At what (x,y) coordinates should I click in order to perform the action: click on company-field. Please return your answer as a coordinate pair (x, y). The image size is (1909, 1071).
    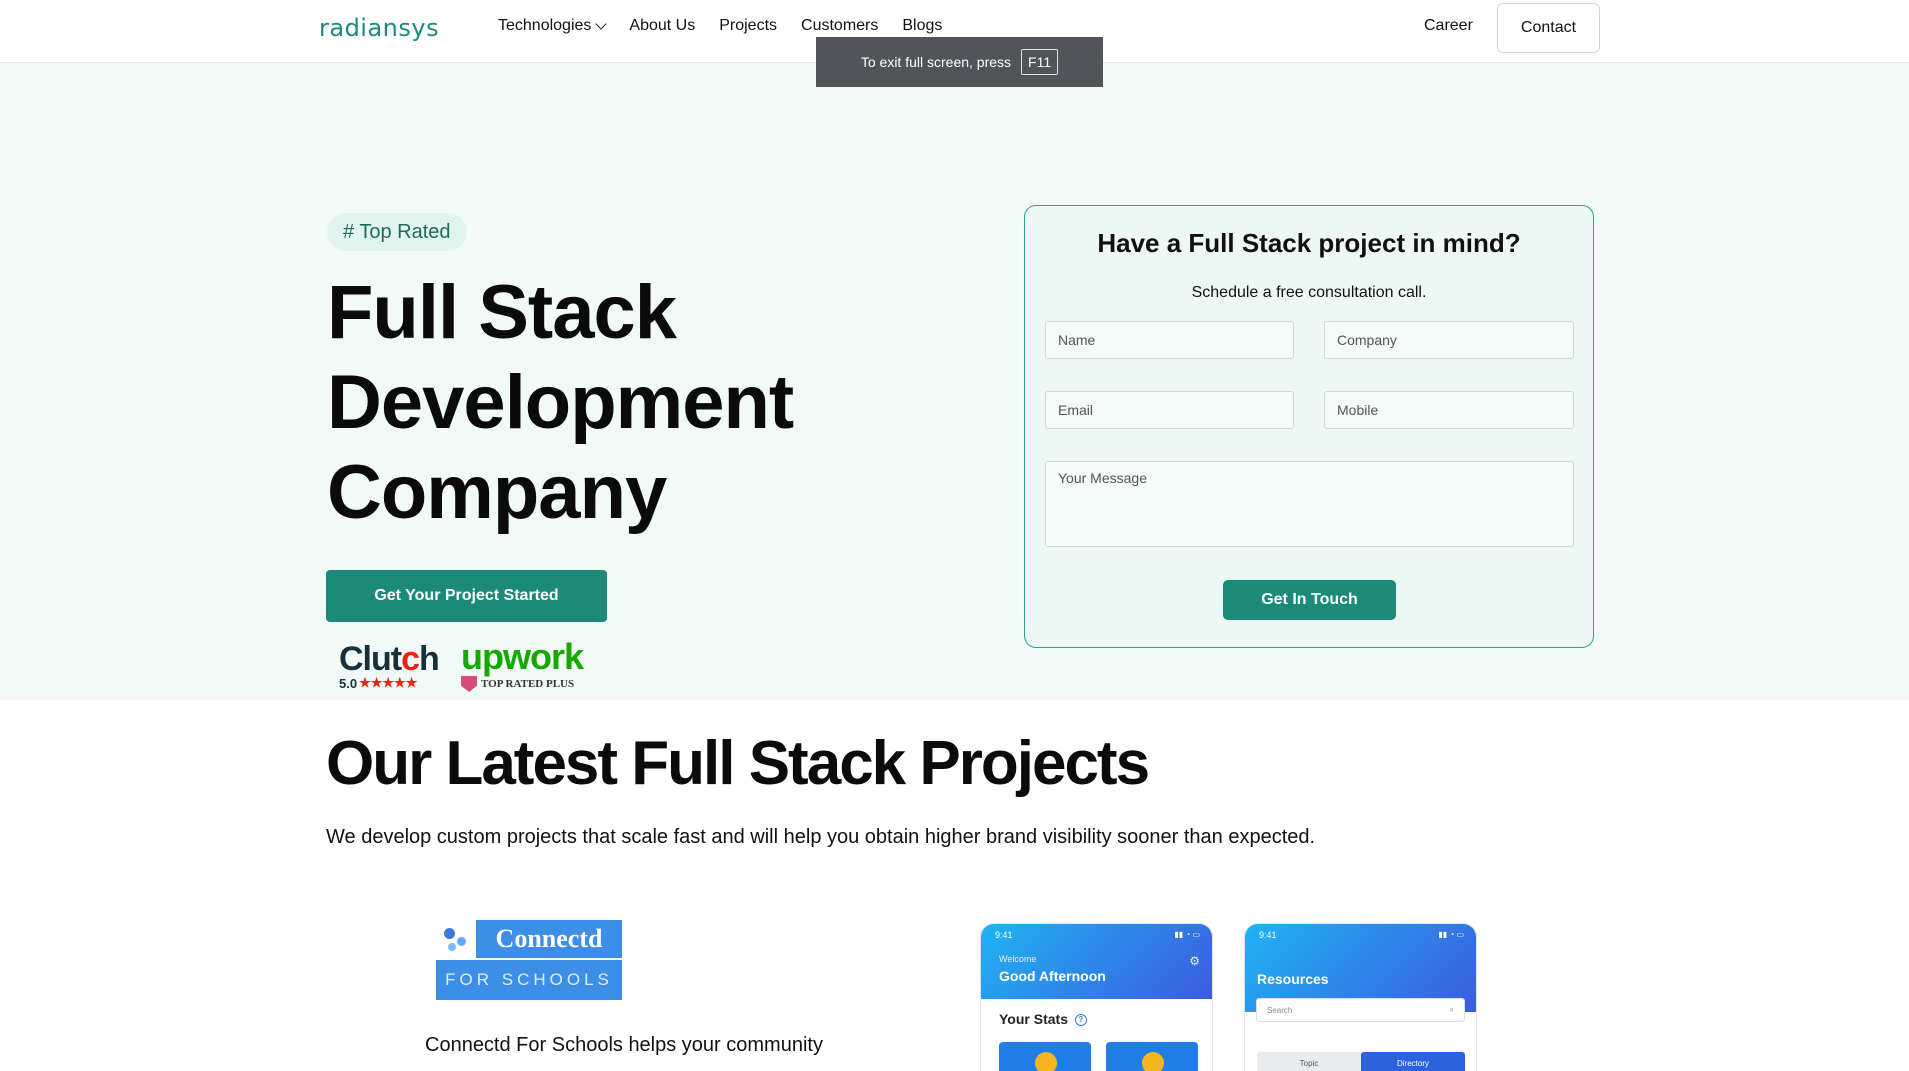
    Looking at the image, I should click on (1449, 340).